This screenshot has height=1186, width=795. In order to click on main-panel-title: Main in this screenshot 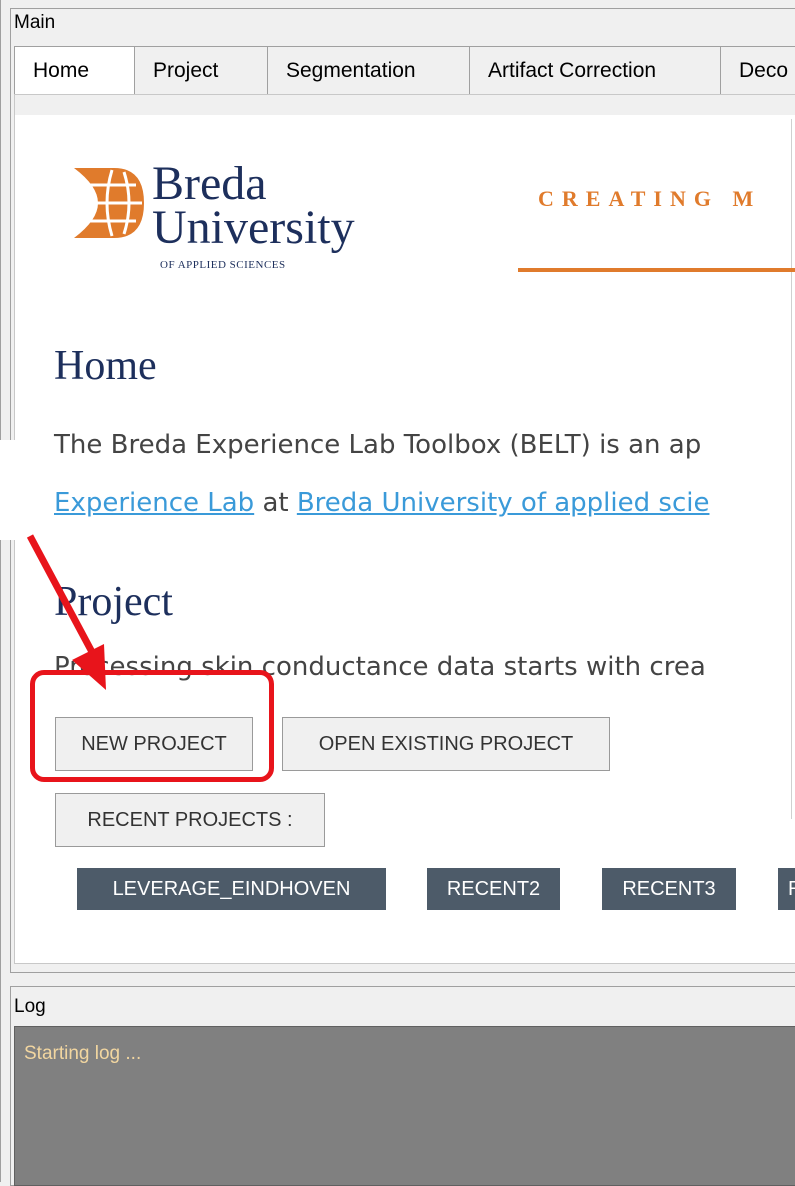, I will do `click(35, 22)`.